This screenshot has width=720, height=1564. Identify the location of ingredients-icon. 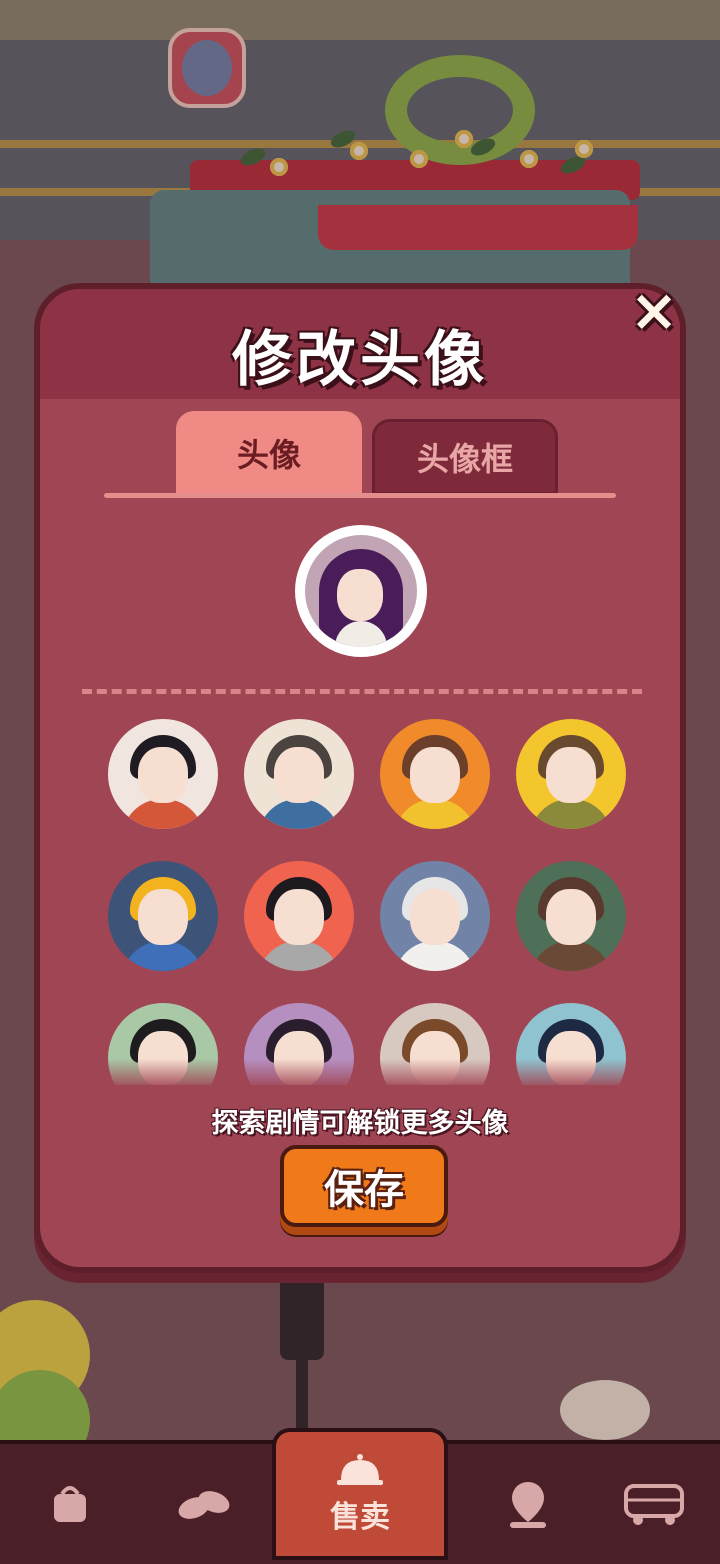
(204, 1504).